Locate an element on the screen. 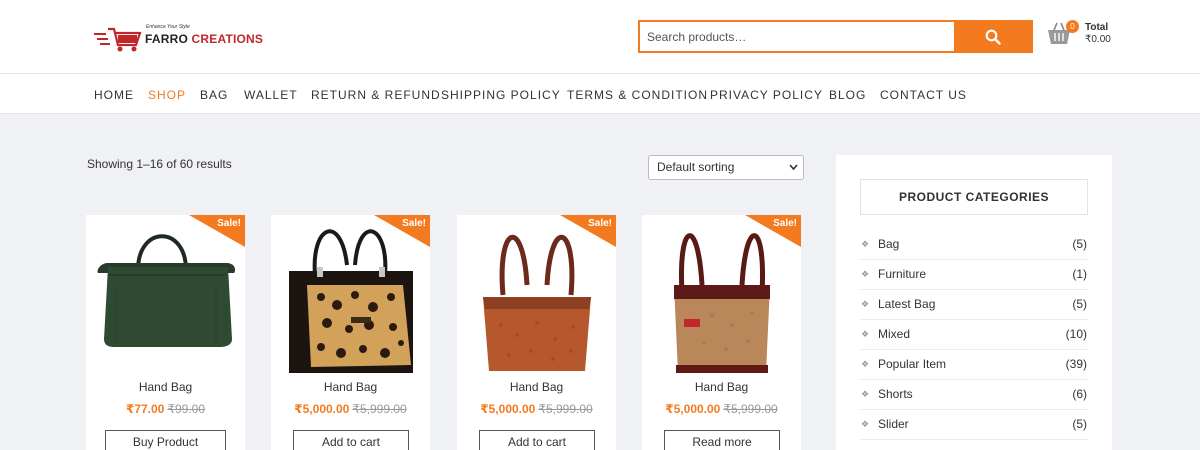  logo-text: FARRO CREATIONS is located at coordinates (204, 39).